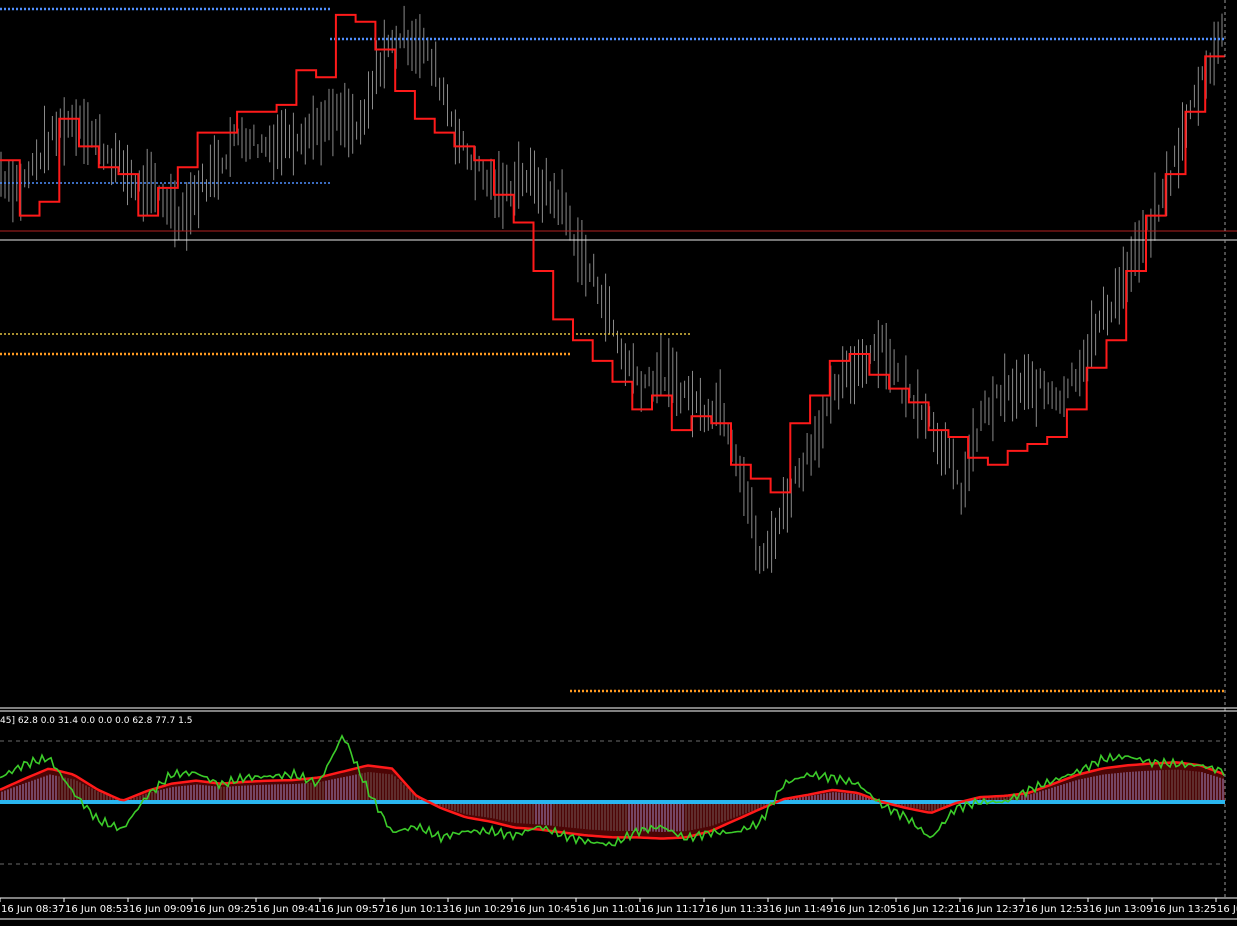  I want to click on time-tick-label: 16 Jun 11:49, so click(801, 909).